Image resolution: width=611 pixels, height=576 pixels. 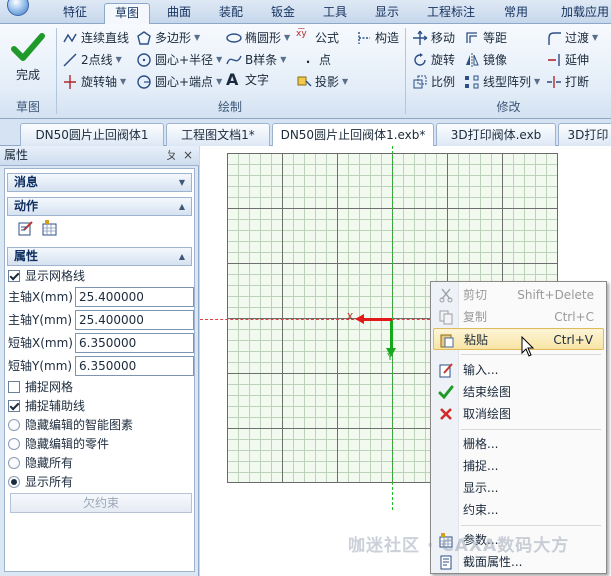 I want to click on break-button: 打断, so click(x=567, y=82).